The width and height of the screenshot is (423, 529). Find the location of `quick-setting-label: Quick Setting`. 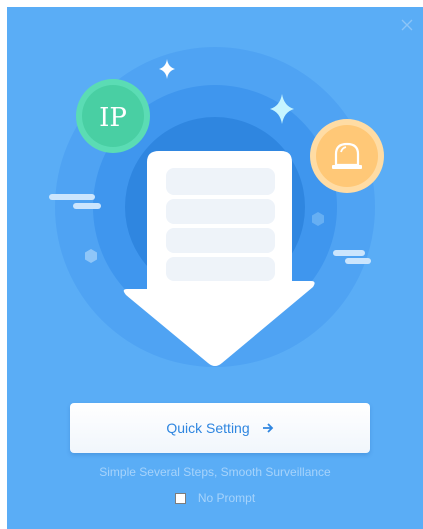

quick-setting-label: Quick Setting is located at coordinates (208, 428).